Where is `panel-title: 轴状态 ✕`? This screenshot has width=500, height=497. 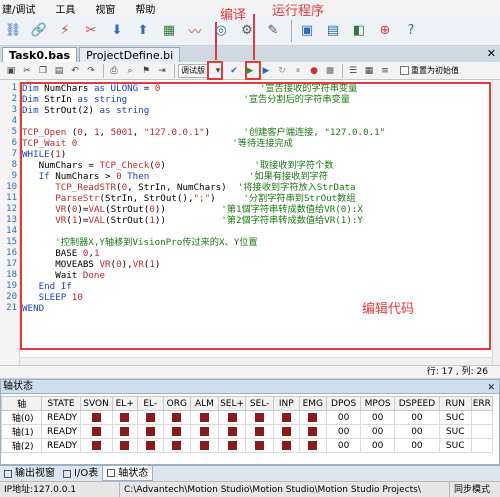 panel-title: 轴状态 ✕ is located at coordinates (250, 387).